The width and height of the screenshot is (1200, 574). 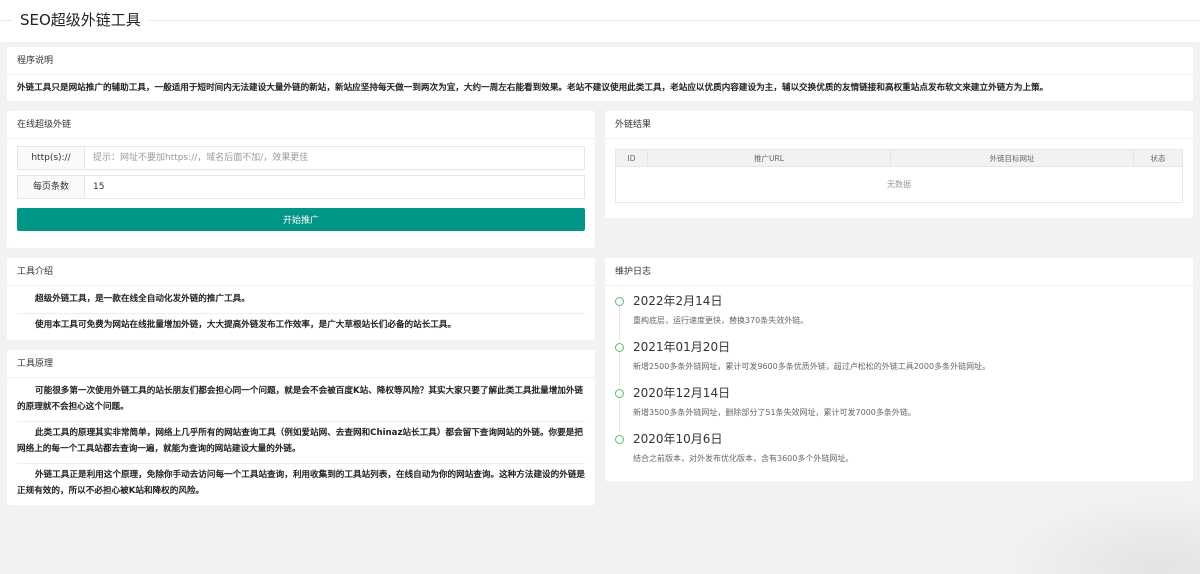 What do you see at coordinates (301, 364) in the screenshot?
I see `principle-title: 工具原理` at bounding box center [301, 364].